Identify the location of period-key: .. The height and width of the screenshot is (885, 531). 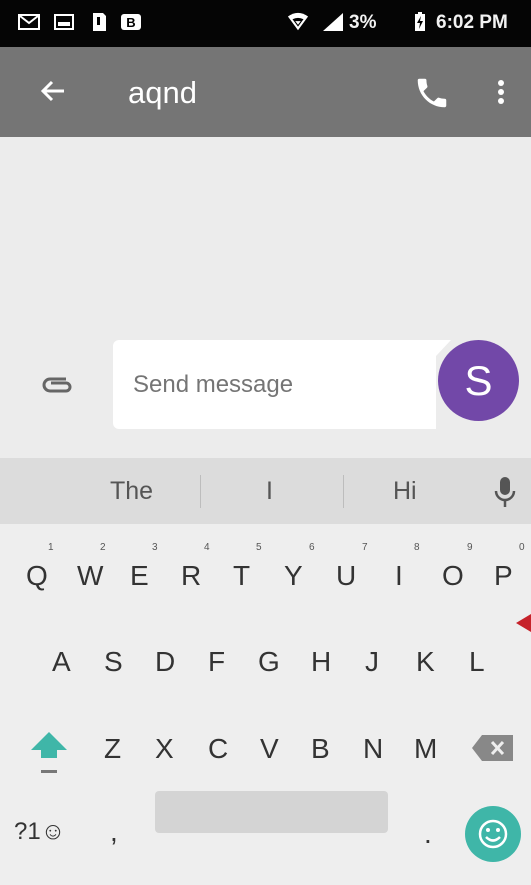
(428, 834).